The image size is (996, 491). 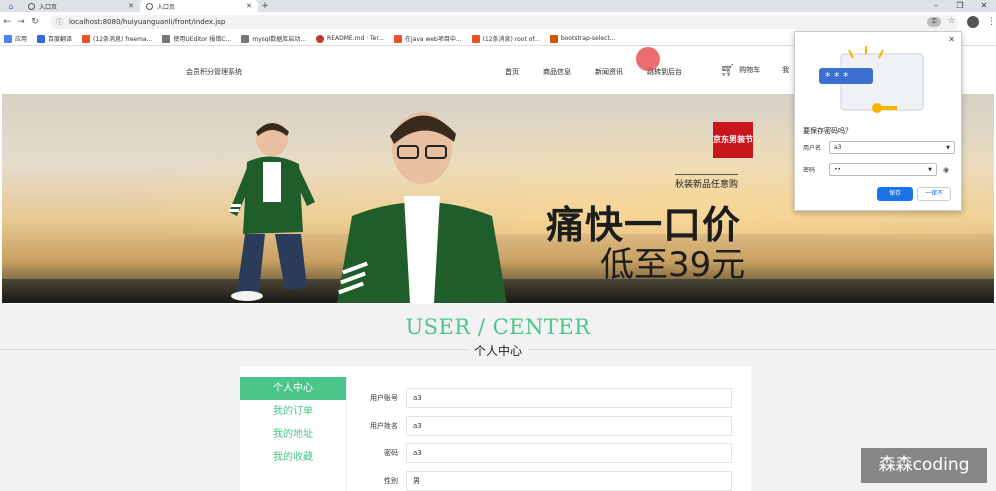 What do you see at coordinates (569, 426) in the screenshot?
I see `name-input: a3` at bounding box center [569, 426].